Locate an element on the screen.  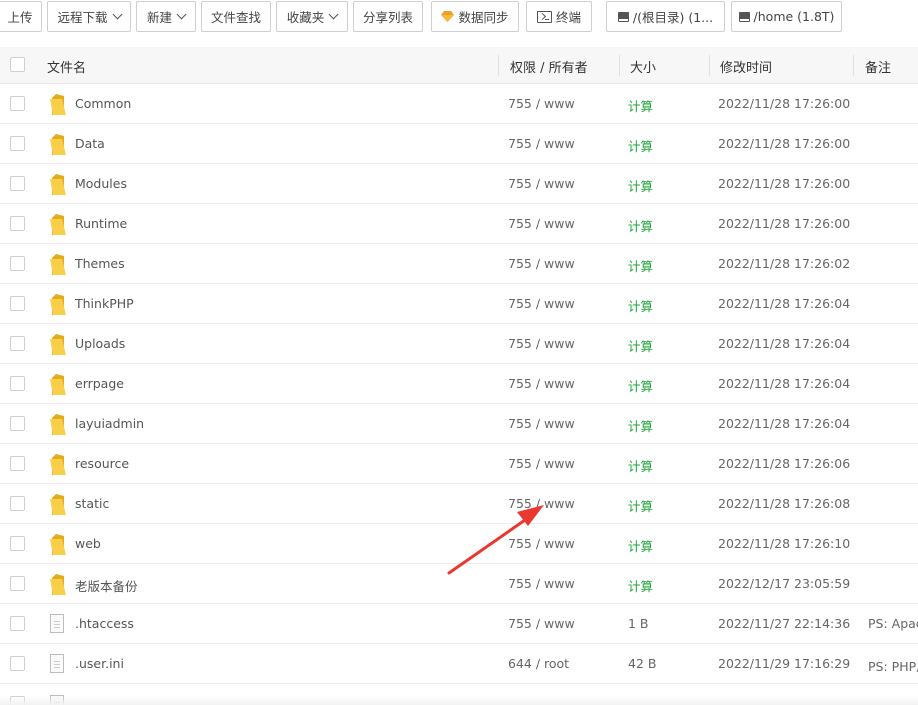
file-name: Modules is located at coordinates (101, 183).